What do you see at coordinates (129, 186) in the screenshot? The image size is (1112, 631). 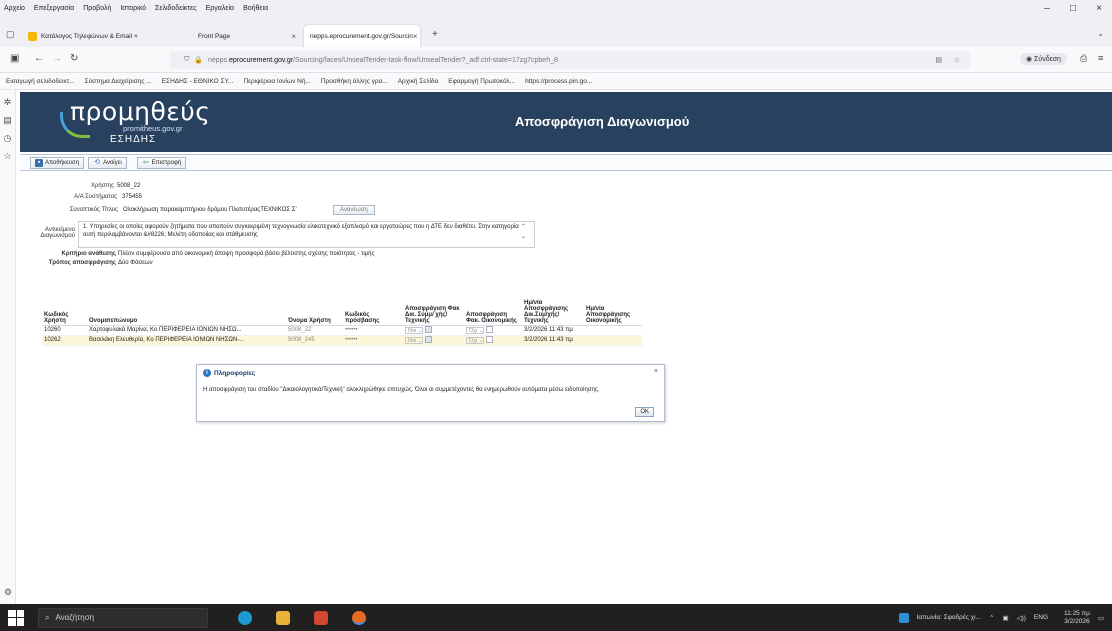 I see `user-value: 5008_22` at bounding box center [129, 186].